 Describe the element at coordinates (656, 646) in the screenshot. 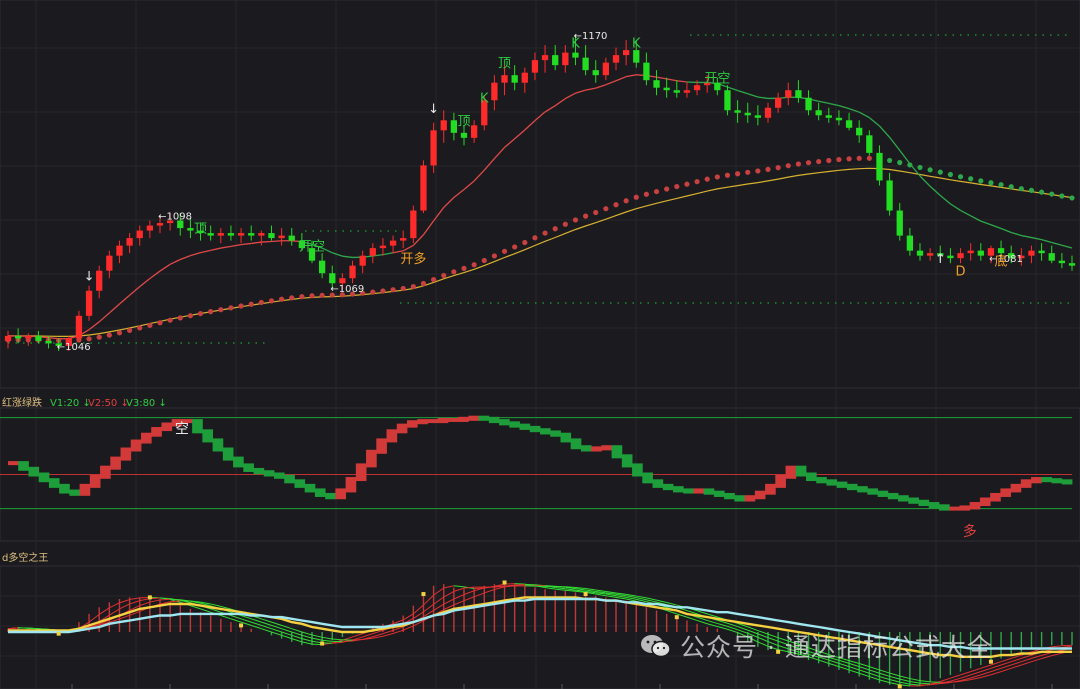

I see `wechat-icon` at that location.